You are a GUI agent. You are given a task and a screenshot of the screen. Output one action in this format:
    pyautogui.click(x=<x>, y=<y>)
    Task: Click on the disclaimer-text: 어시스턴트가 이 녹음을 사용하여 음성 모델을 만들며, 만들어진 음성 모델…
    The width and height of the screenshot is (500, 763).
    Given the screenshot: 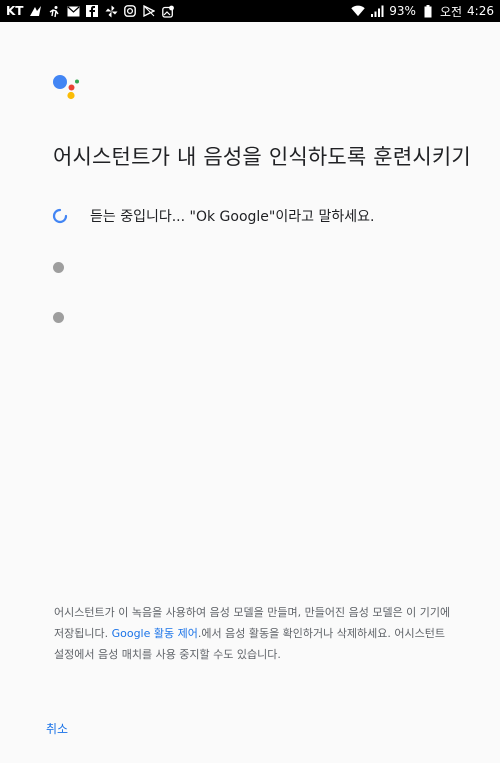 What is the action you would take?
    pyautogui.click(x=254, y=633)
    